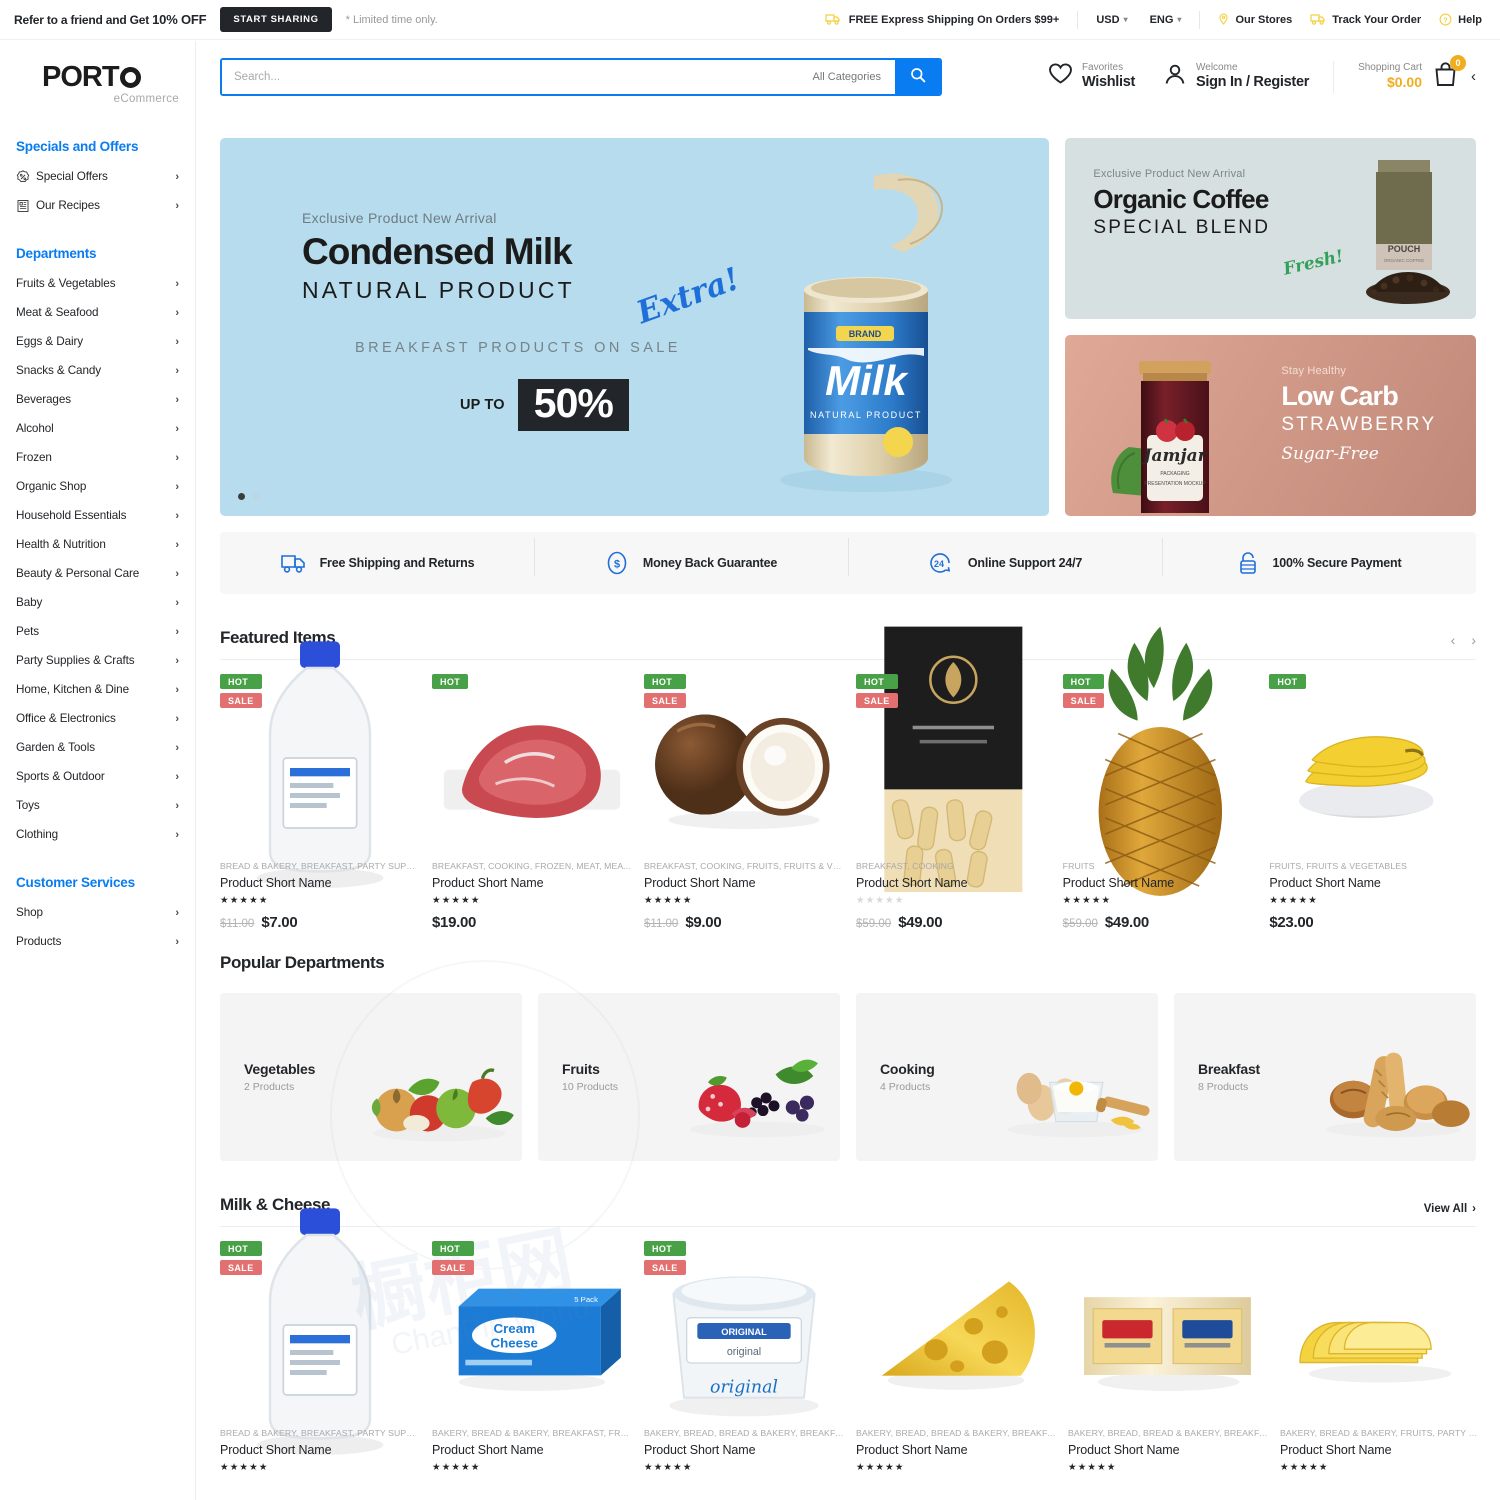  I want to click on shopping-cart: Shopping Cart $0.00 0, so click(1412, 73).